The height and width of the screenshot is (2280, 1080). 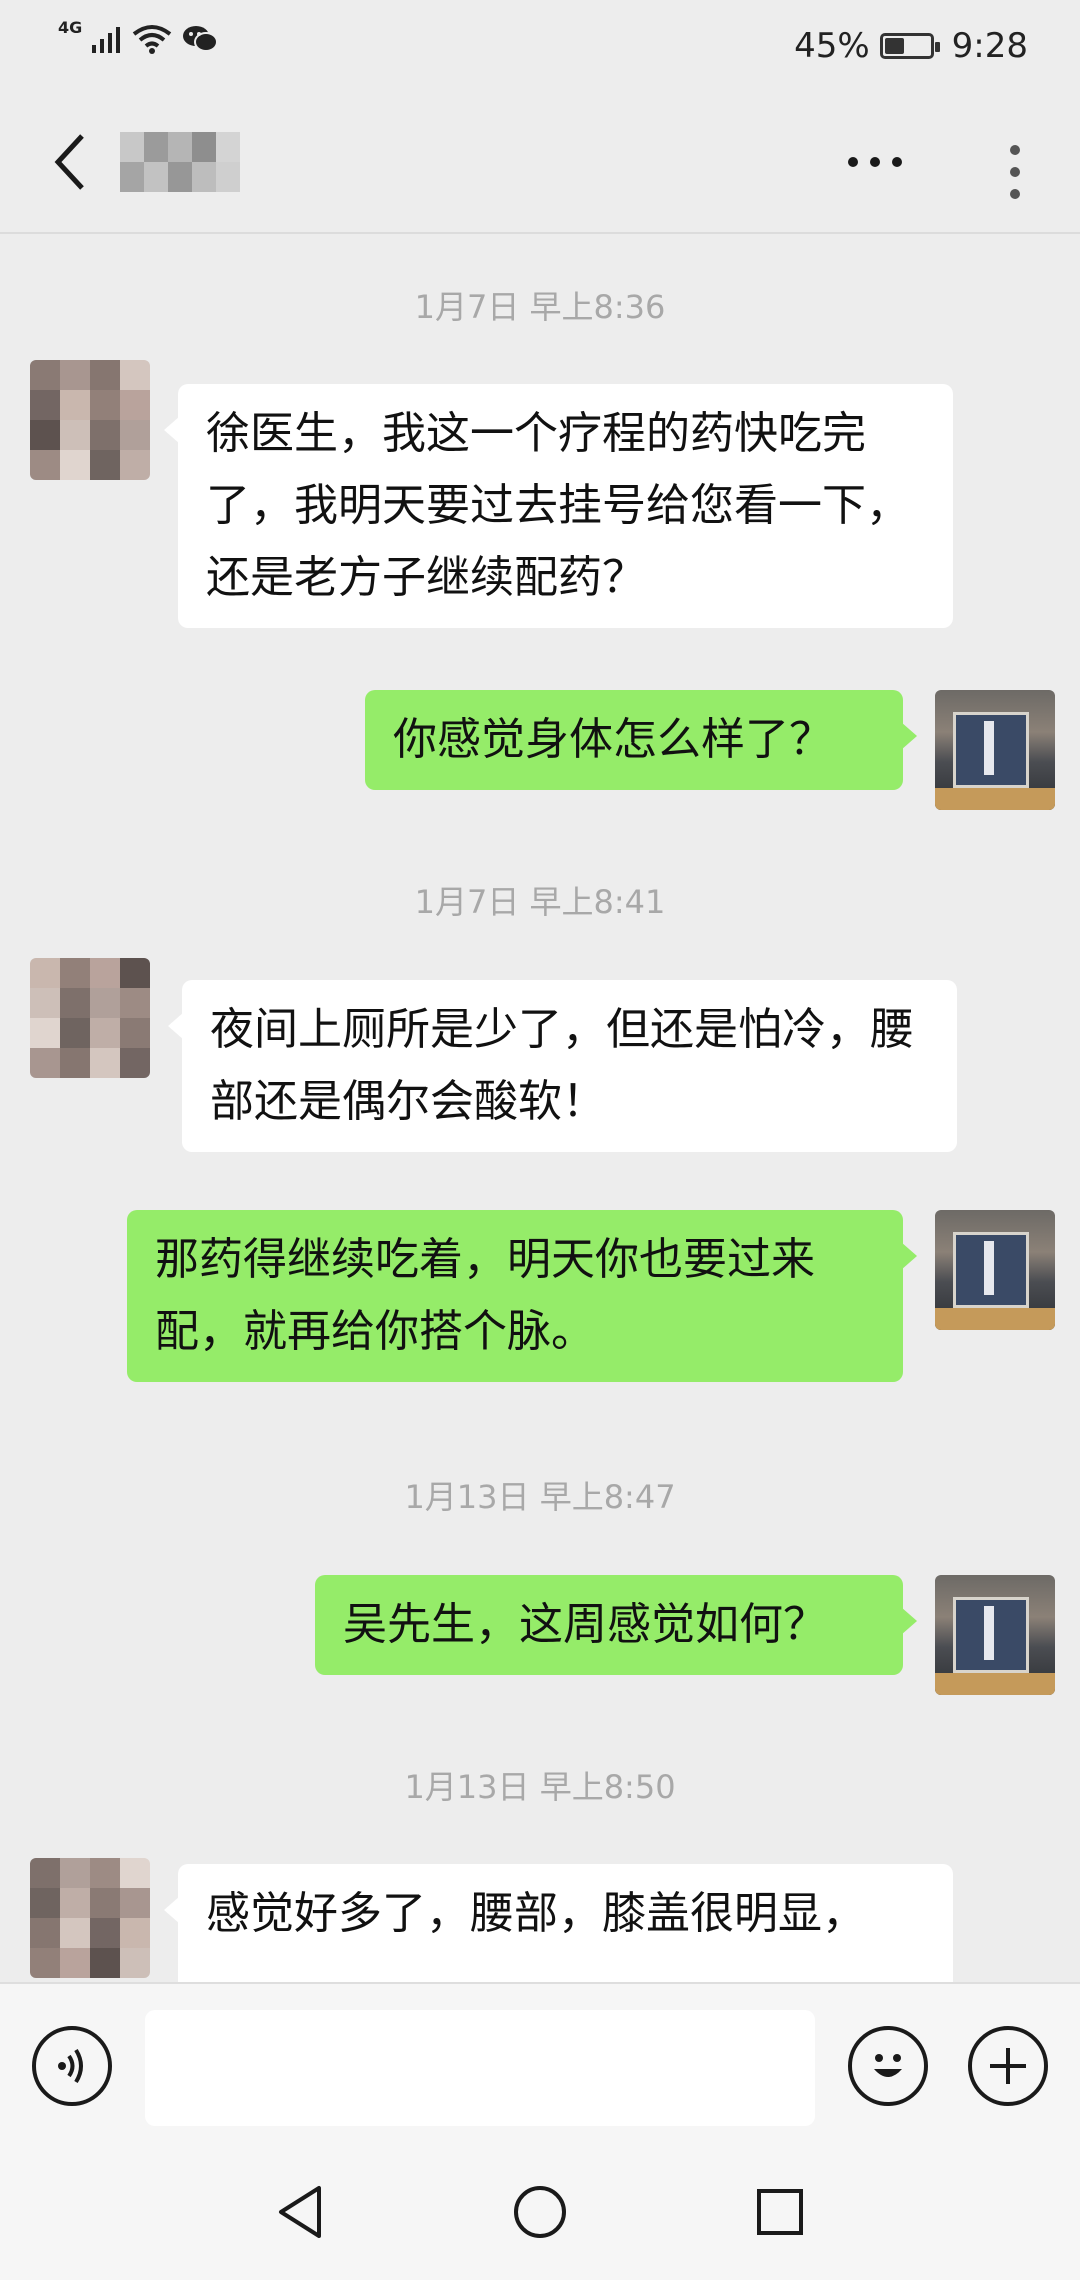 I want to click on more-vertical-icon, so click(x=1015, y=172).